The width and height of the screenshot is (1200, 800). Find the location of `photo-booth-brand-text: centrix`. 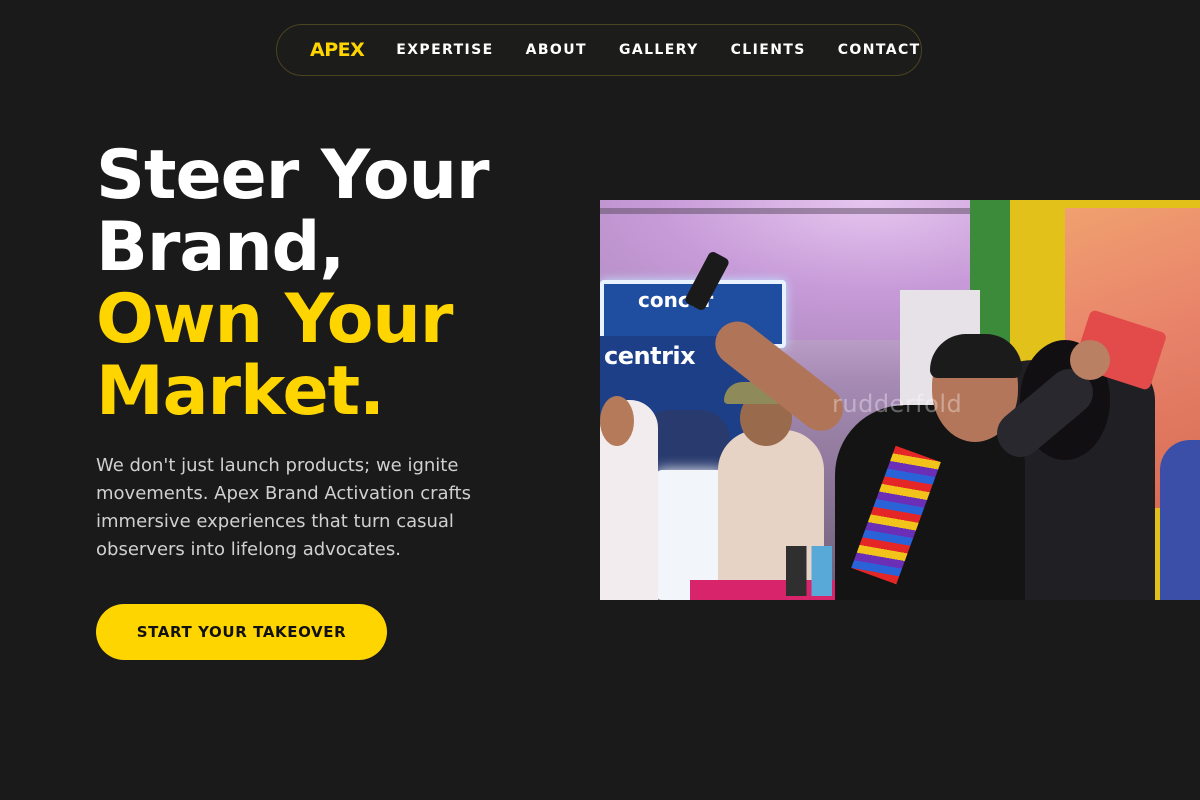

photo-booth-brand-text: centrix is located at coordinates (650, 356).